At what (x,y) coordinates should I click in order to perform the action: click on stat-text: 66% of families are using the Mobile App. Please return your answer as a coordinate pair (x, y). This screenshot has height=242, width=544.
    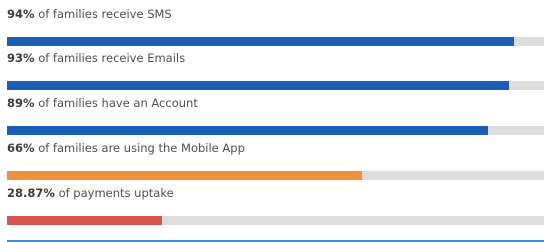
    Looking at the image, I should click on (126, 148).